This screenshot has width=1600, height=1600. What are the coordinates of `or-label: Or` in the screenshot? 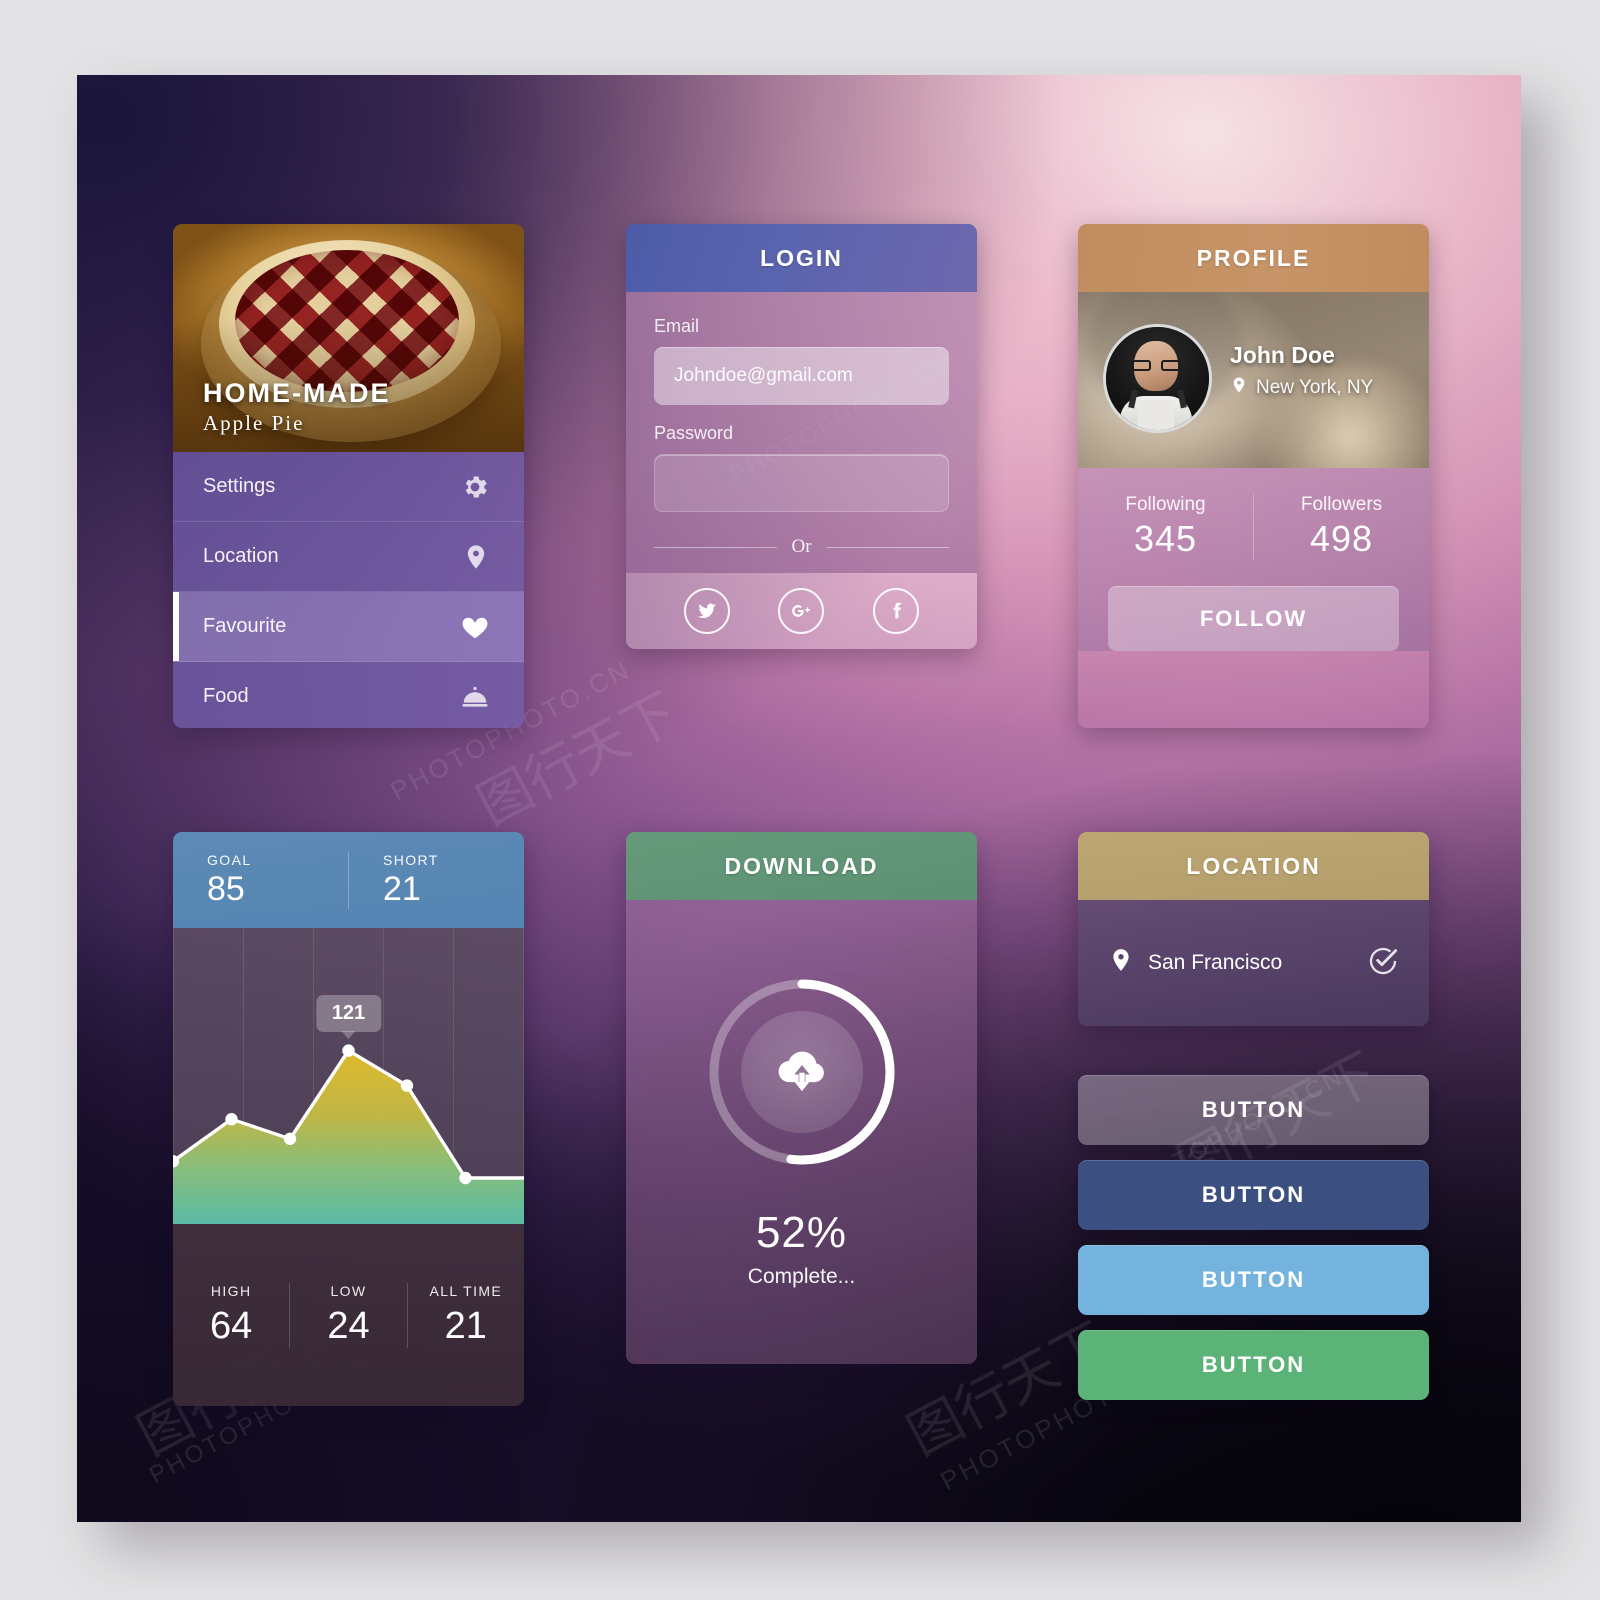 It's located at (801, 546).